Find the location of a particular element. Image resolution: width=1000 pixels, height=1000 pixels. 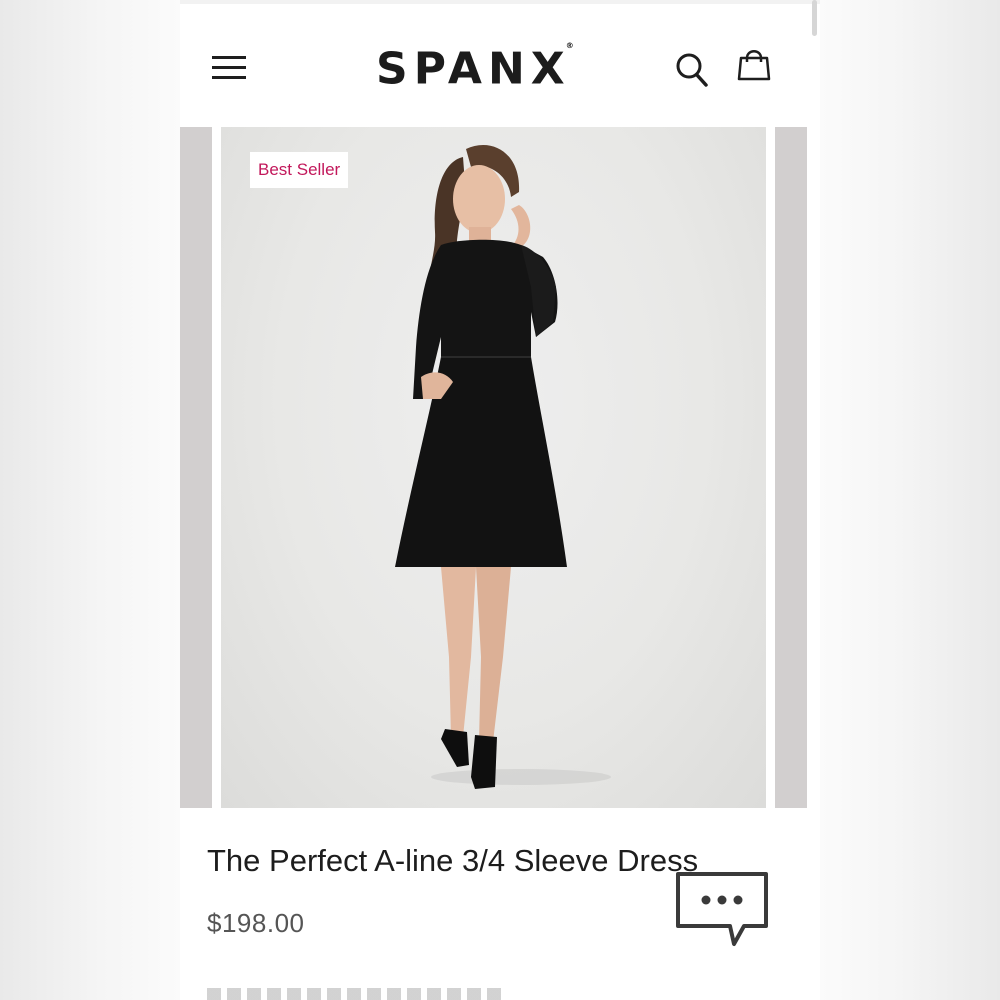

previous-slide-peek is located at coordinates (196, 467).